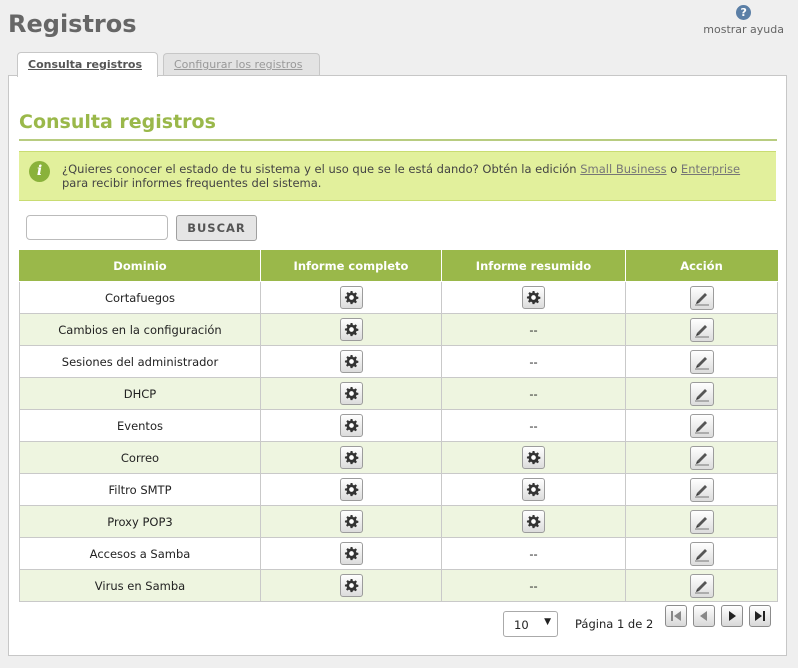  Describe the element at coordinates (743, 29) in the screenshot. I see `help-label: mostrar ayuda` at that location.